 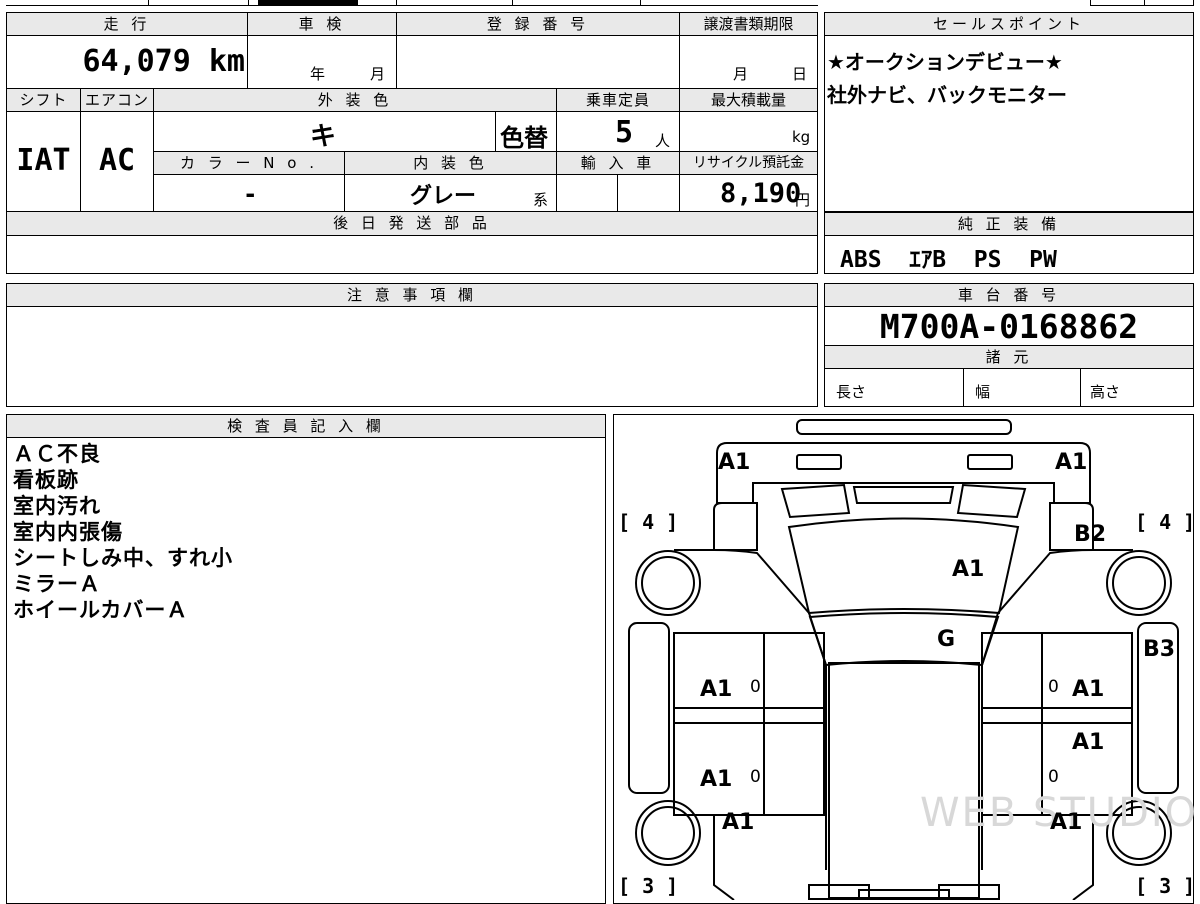 I want to click on sales-points-box, so click(x=1009, y=112).